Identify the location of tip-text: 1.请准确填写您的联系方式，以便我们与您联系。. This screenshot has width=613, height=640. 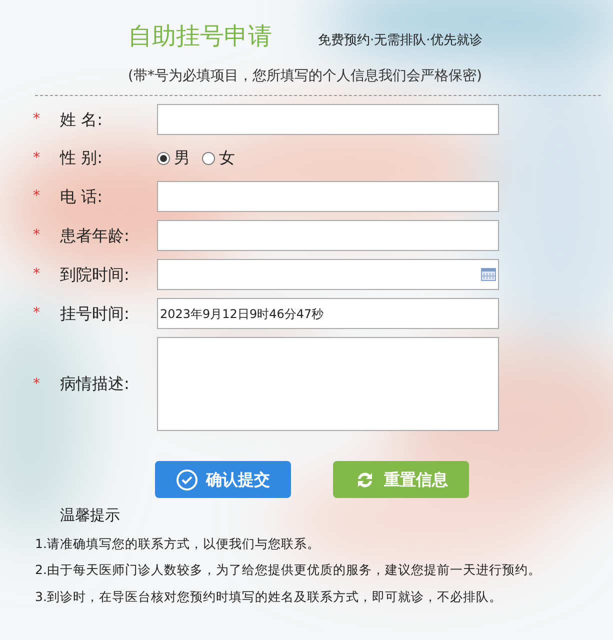
(178, 543).